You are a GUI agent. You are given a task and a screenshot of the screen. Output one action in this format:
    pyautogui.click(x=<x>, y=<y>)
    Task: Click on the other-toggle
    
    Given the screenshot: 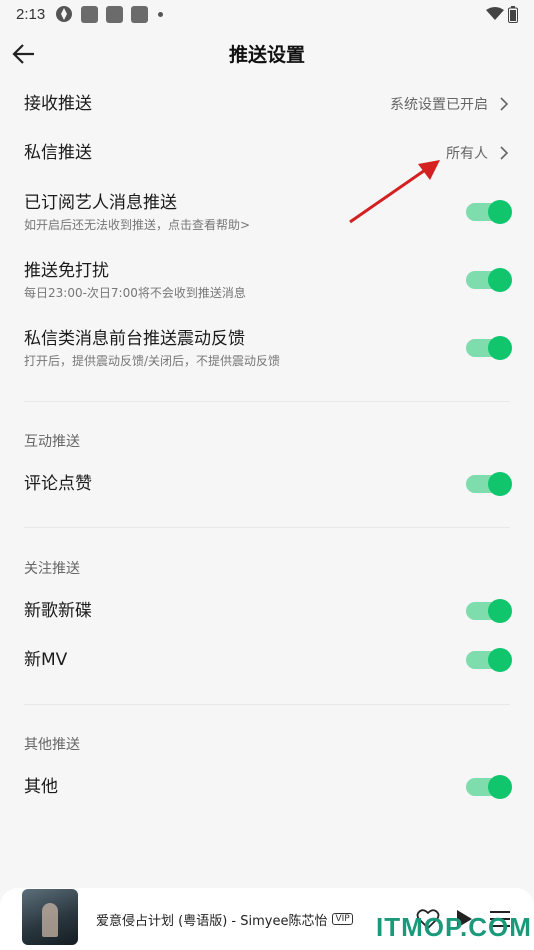 What is the action you would take?
    pyautogui.click(x=489, y=787)
    